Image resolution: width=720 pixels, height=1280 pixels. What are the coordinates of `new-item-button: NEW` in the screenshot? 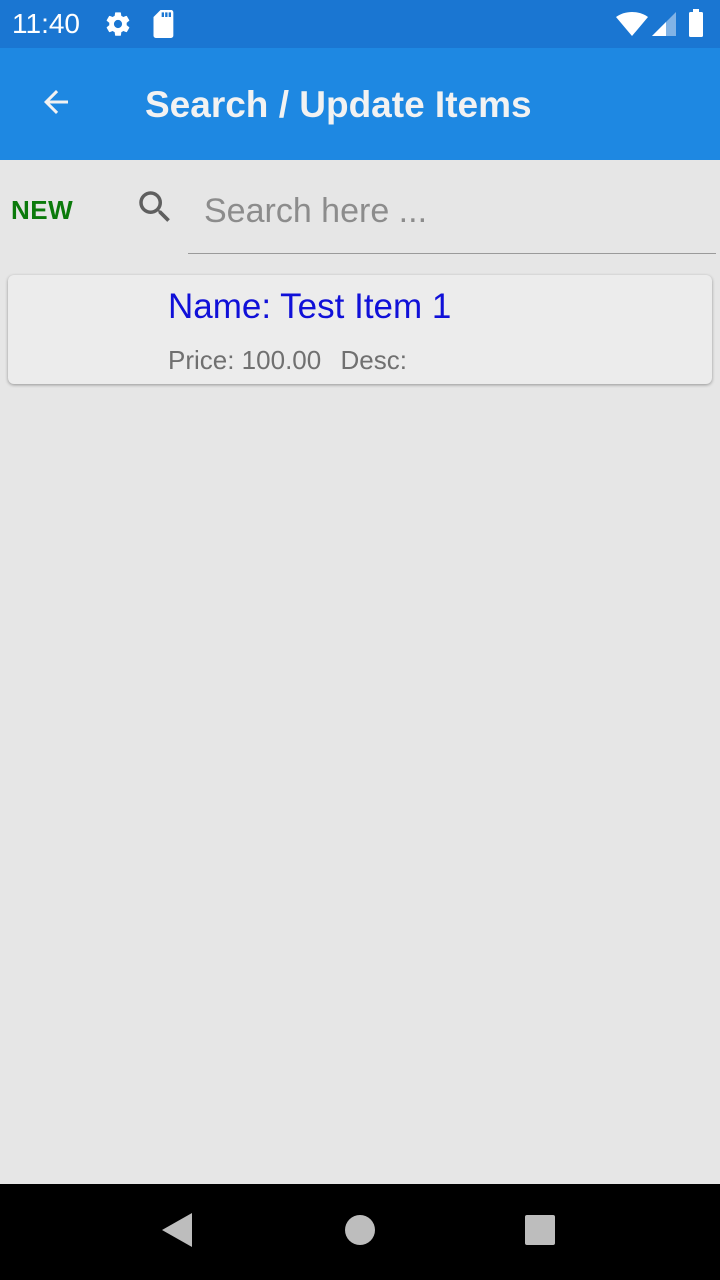 It's located at (42, 210).